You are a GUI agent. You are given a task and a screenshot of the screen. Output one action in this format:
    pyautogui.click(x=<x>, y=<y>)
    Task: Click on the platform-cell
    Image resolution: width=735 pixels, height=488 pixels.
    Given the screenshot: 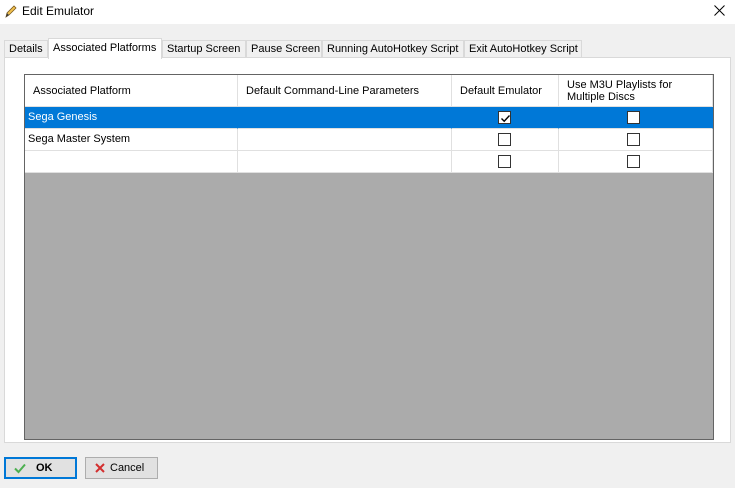 What is the action you would take?
    pyautogui.click(x=131, y=162)
    